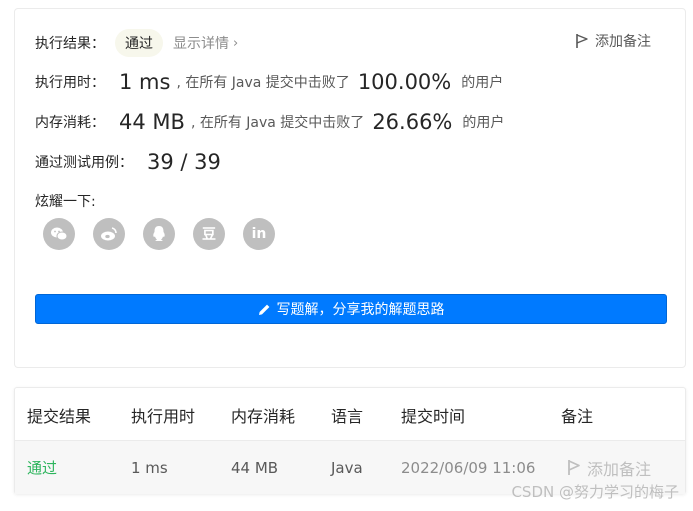  Describe the element at coordinates (483, 123) in the screenshot. I see `memory-beat-suffix: 的用户` at that location.